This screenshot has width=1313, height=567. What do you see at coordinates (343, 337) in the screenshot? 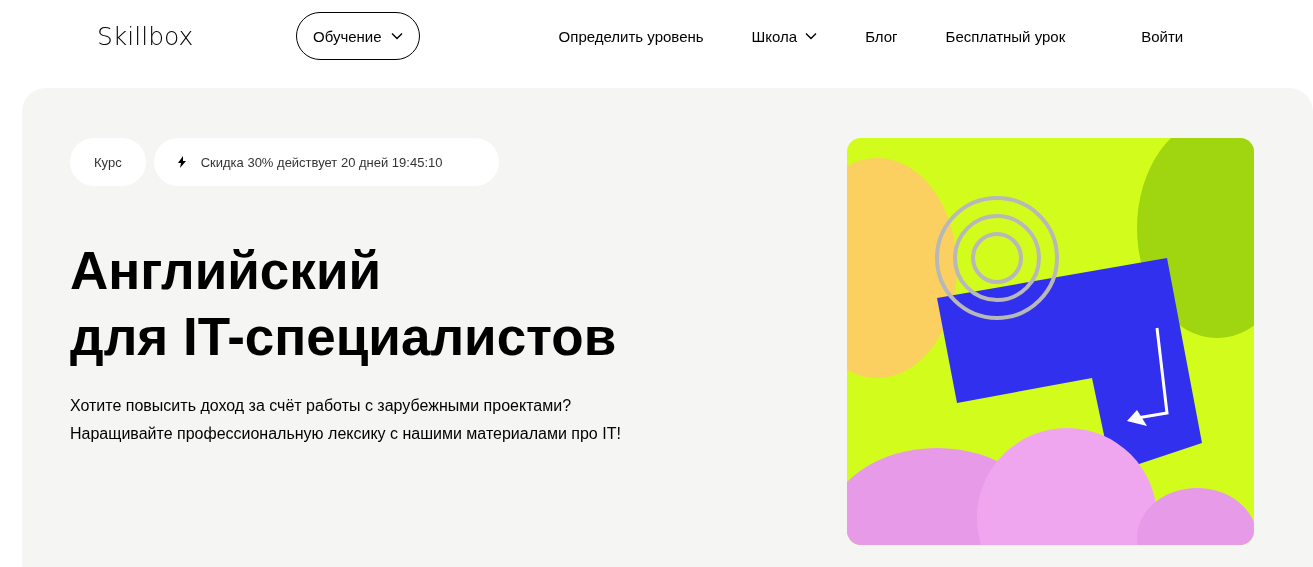
I see `hero-title: для IT-специалистов` at bounding box center [343, 337].